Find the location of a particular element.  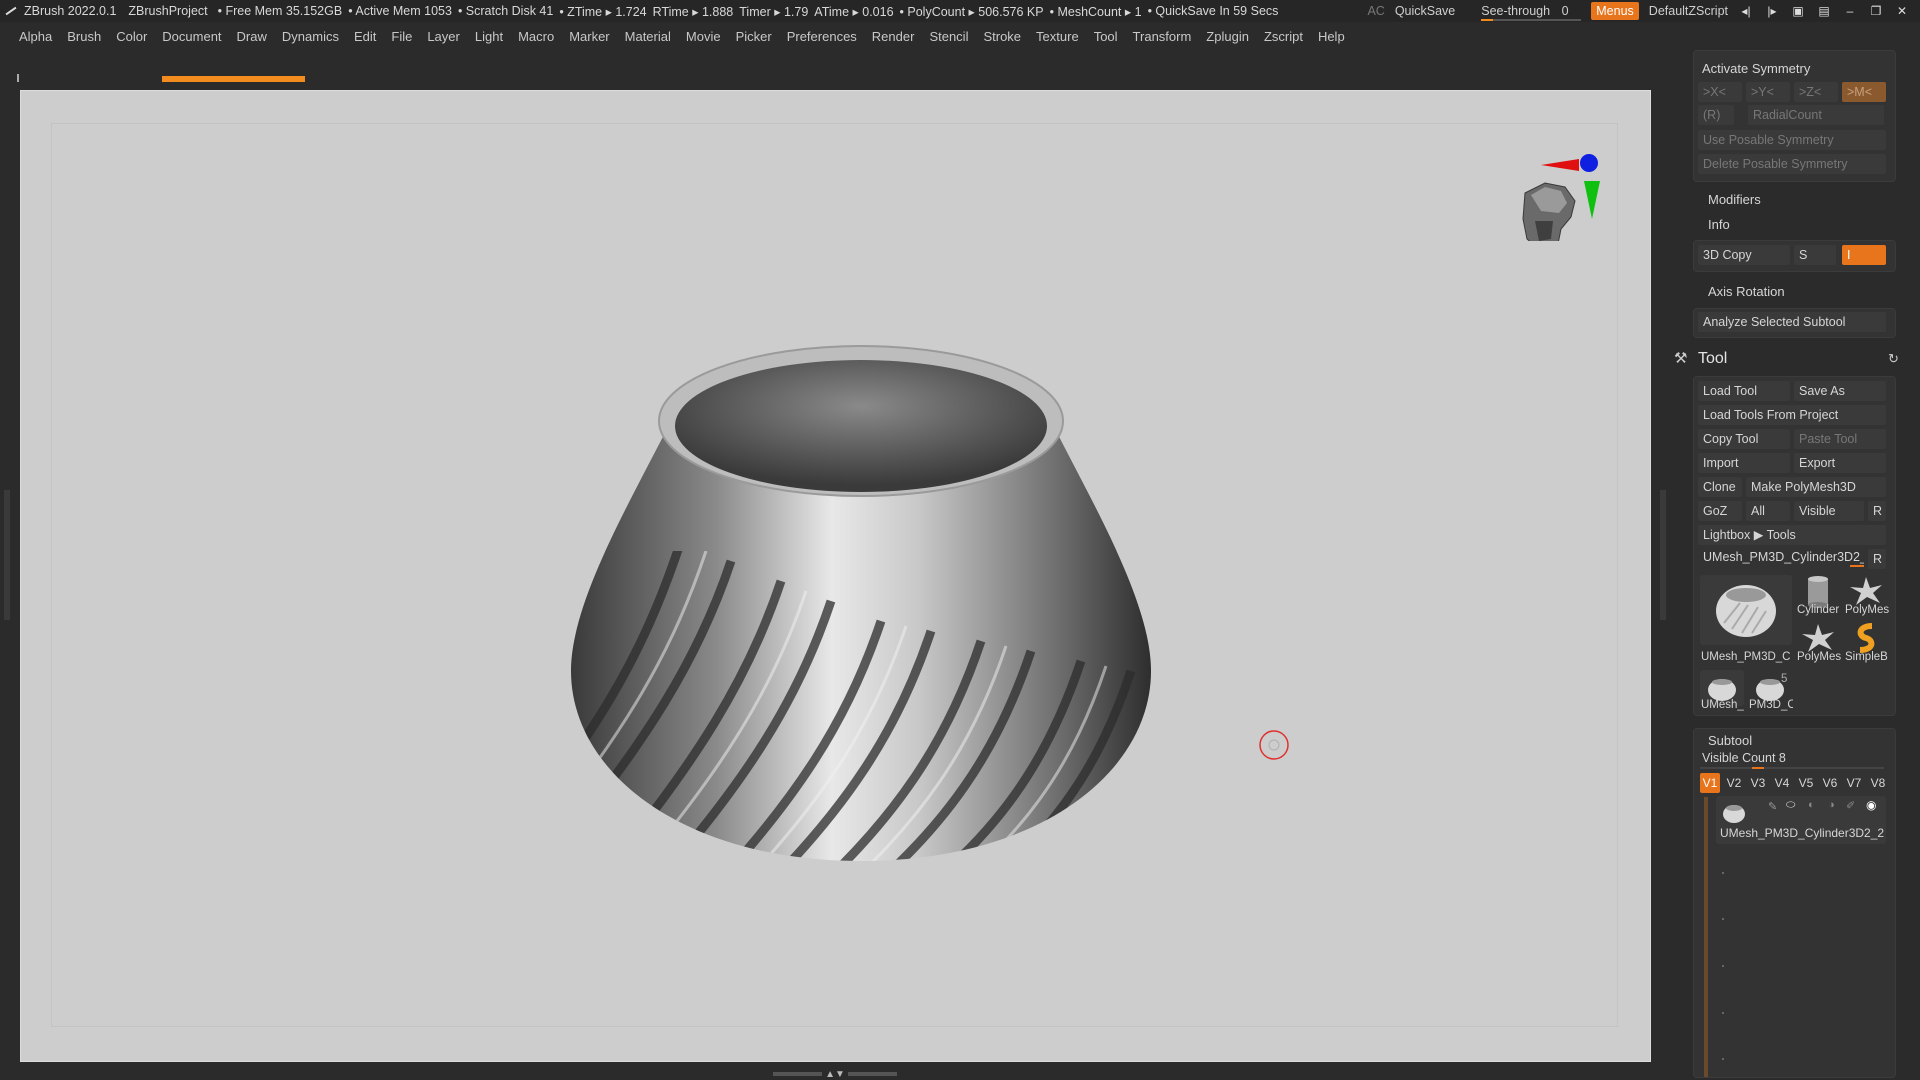

menu-layer: Layer is located at coordinates (443, 36).